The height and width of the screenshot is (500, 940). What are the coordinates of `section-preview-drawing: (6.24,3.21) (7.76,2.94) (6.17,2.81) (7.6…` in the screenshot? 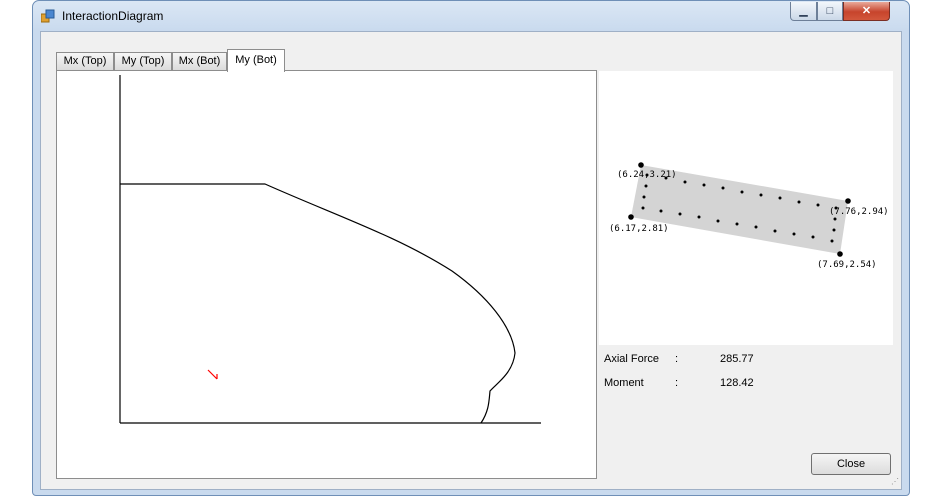 It's located at (749, 216).